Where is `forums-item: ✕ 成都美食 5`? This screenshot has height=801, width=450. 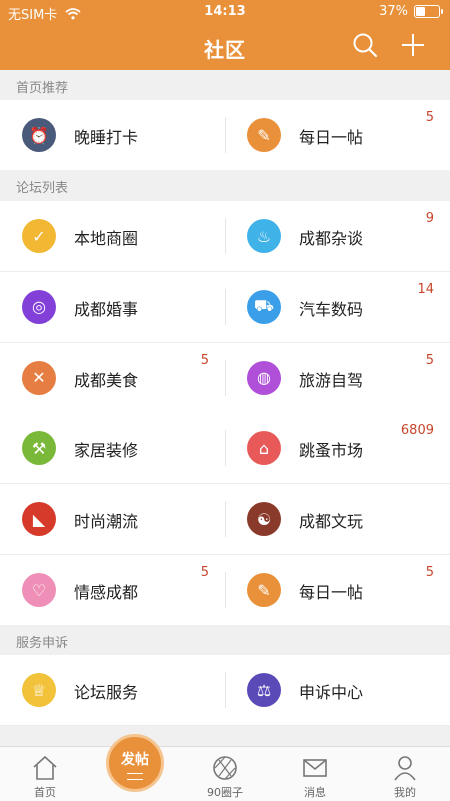
forums-item: ✕ 成都美食 5 is located at coordinates (112, 378).